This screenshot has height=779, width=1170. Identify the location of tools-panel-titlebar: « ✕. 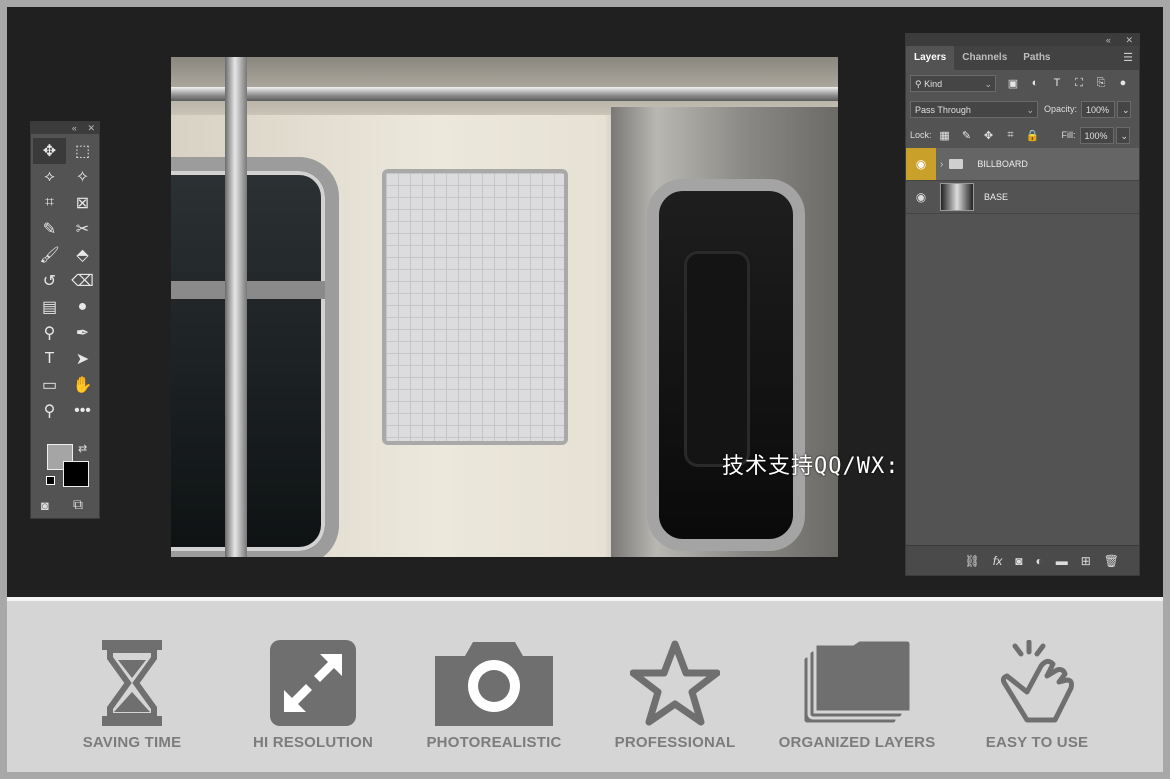
(65, 128).